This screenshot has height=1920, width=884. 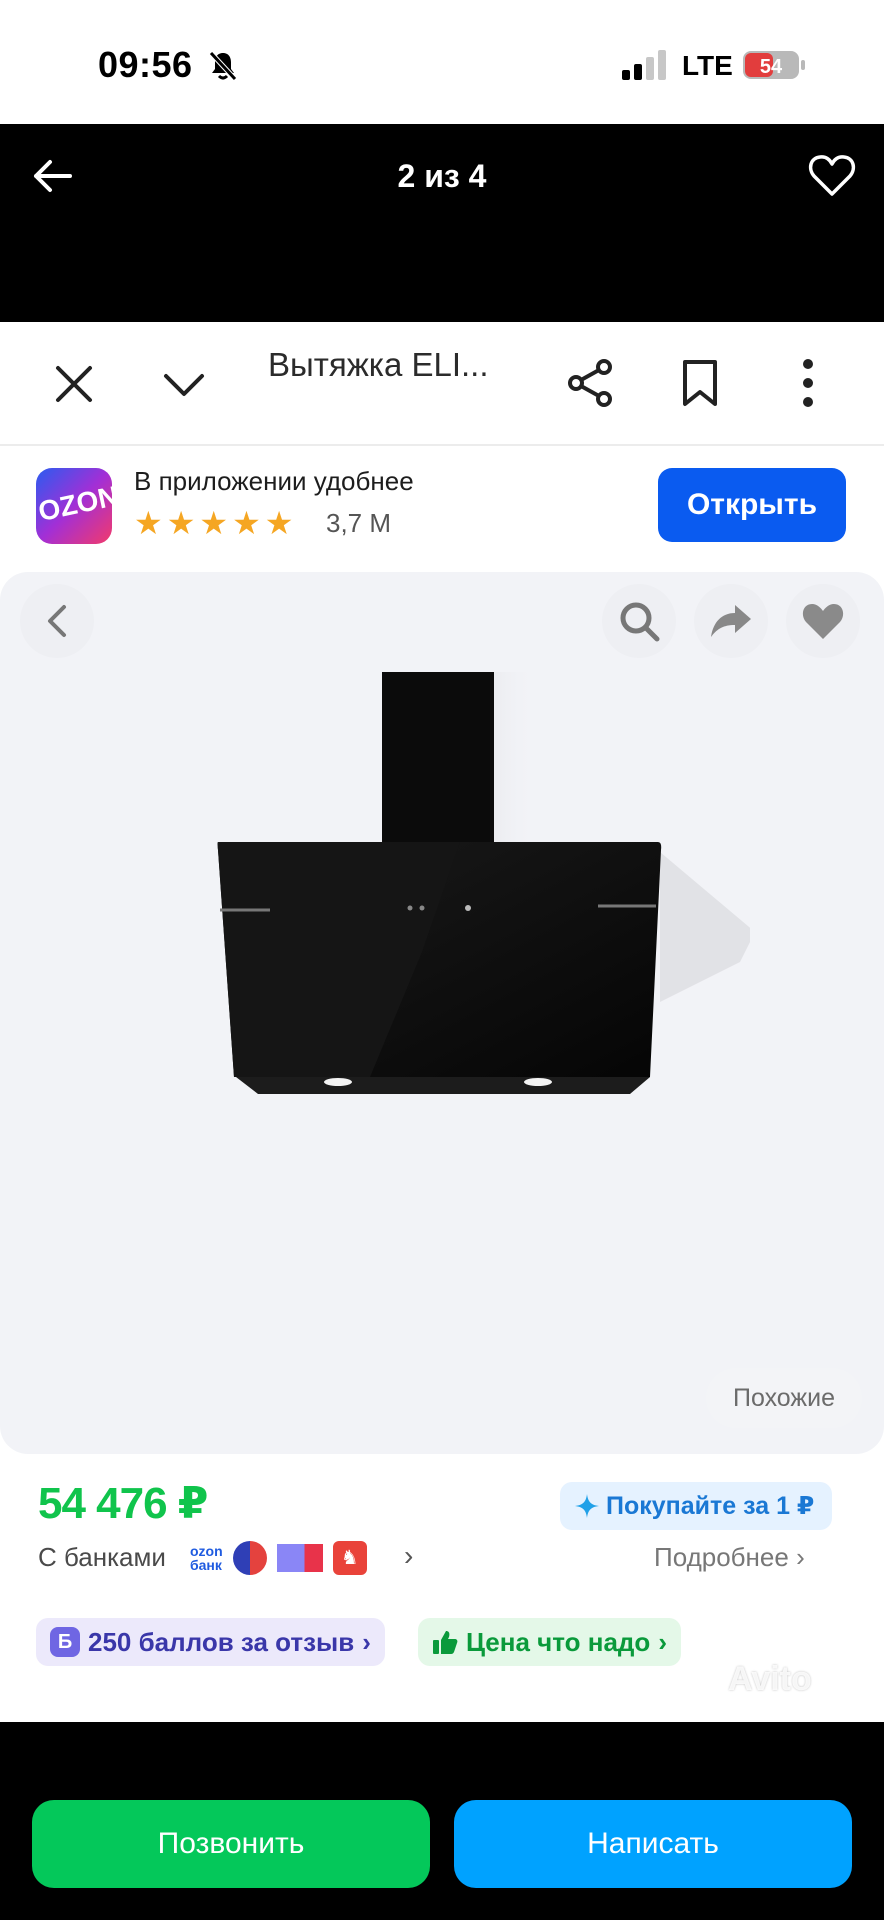 I want to click on battery-level: 54, so click(x=771, y=67).